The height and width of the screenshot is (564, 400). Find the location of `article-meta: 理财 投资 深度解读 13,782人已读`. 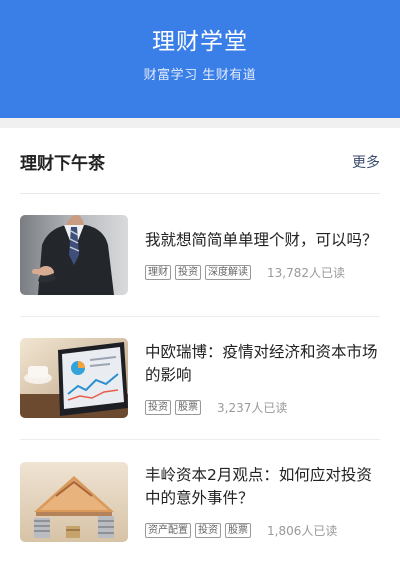

article-meta: 理财 投资 深度解读 13,782人已读 is located at coordinates (262, 272).